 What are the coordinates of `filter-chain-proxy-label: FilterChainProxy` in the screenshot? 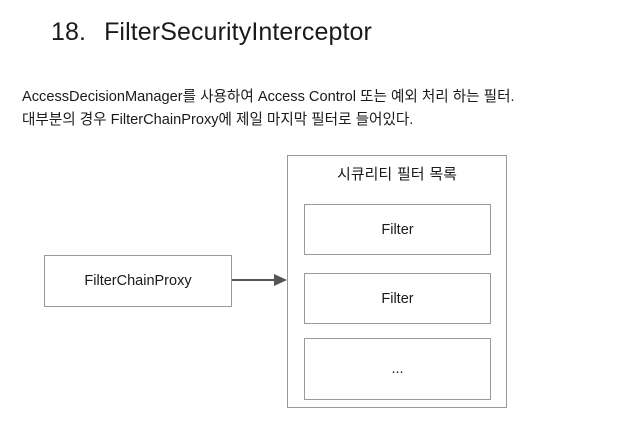 It's located at (138, 281).